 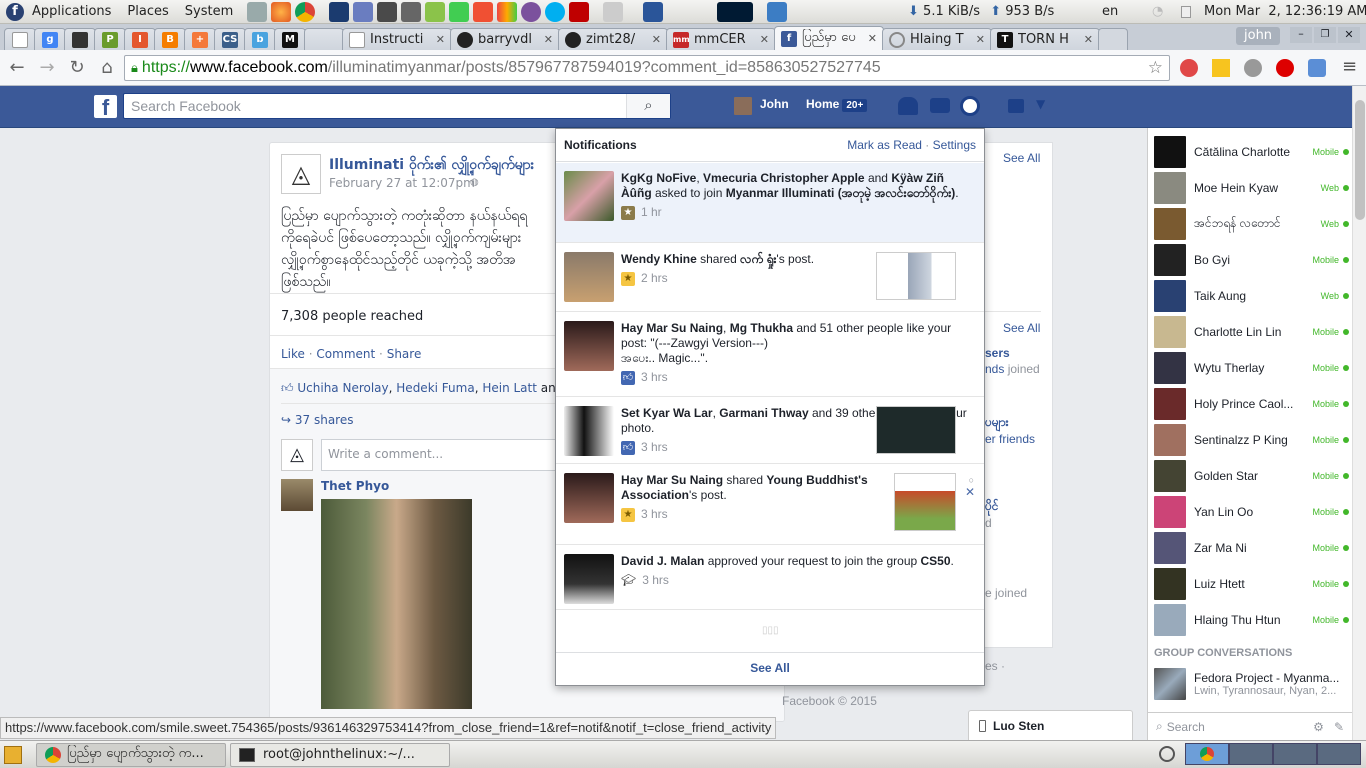 What do you see at coordinates (1186, 12) in the screenshot?
I see `battery-icon` at bounding box center [1186, 12].